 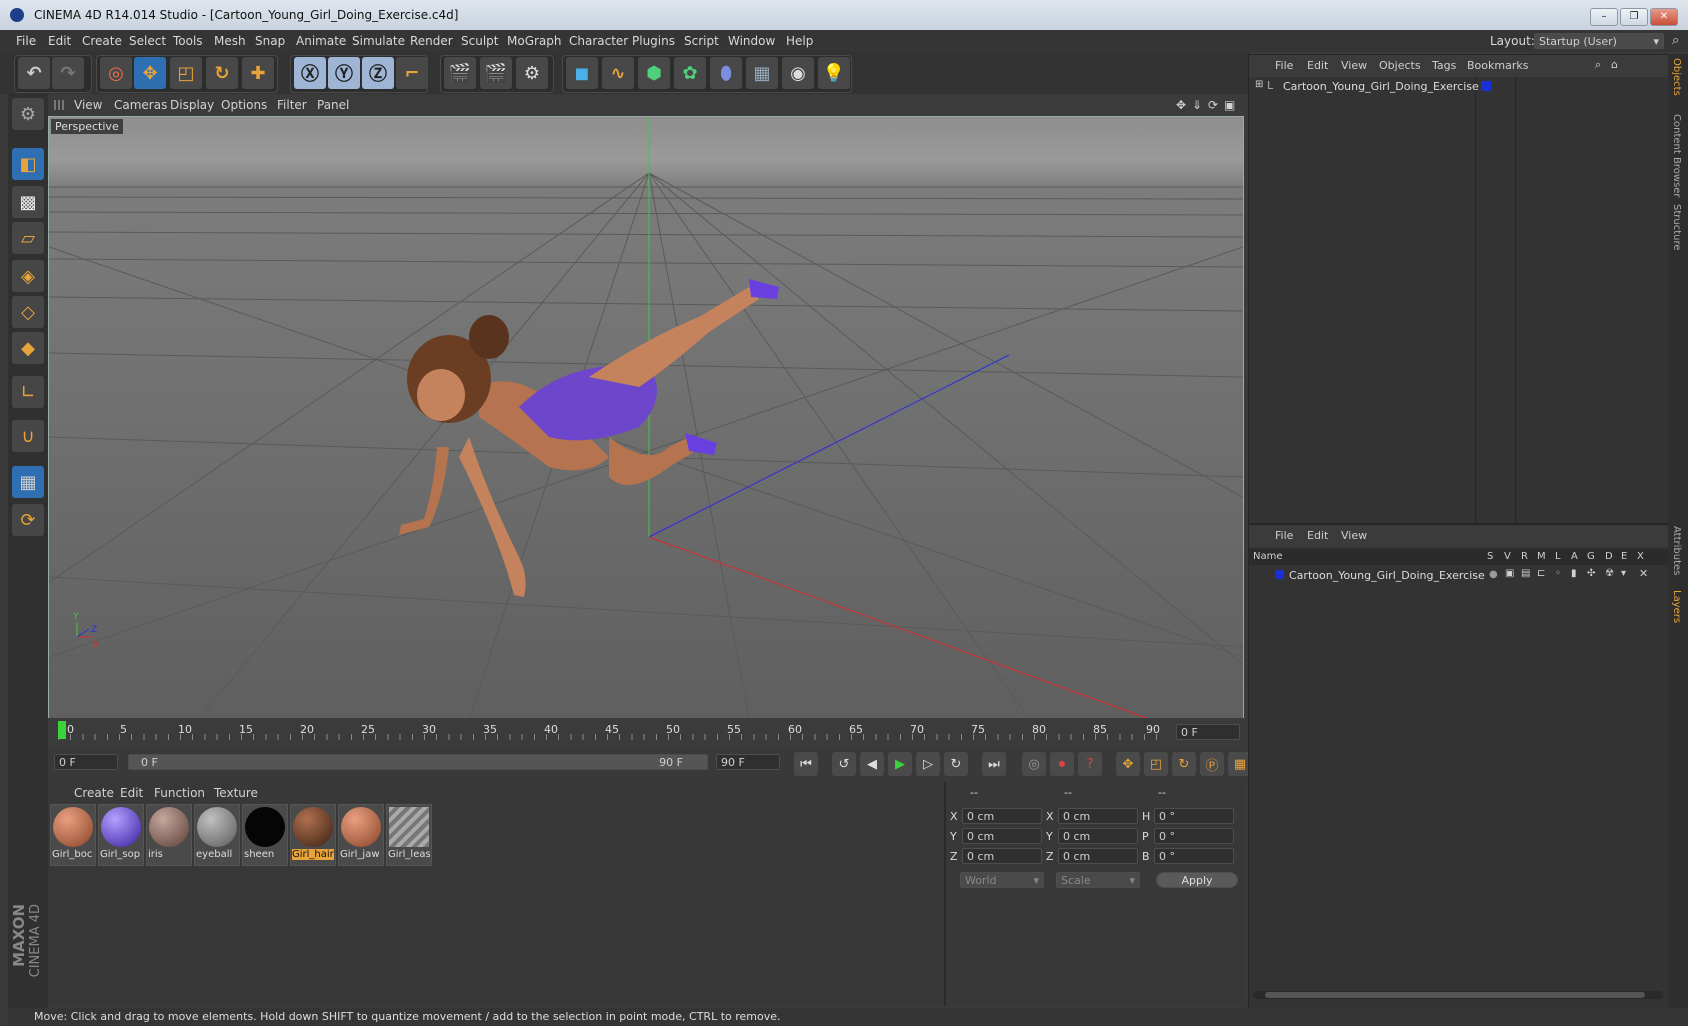 I want to click on coordinate-system-button: ⌐, so click(x=412, y=73).